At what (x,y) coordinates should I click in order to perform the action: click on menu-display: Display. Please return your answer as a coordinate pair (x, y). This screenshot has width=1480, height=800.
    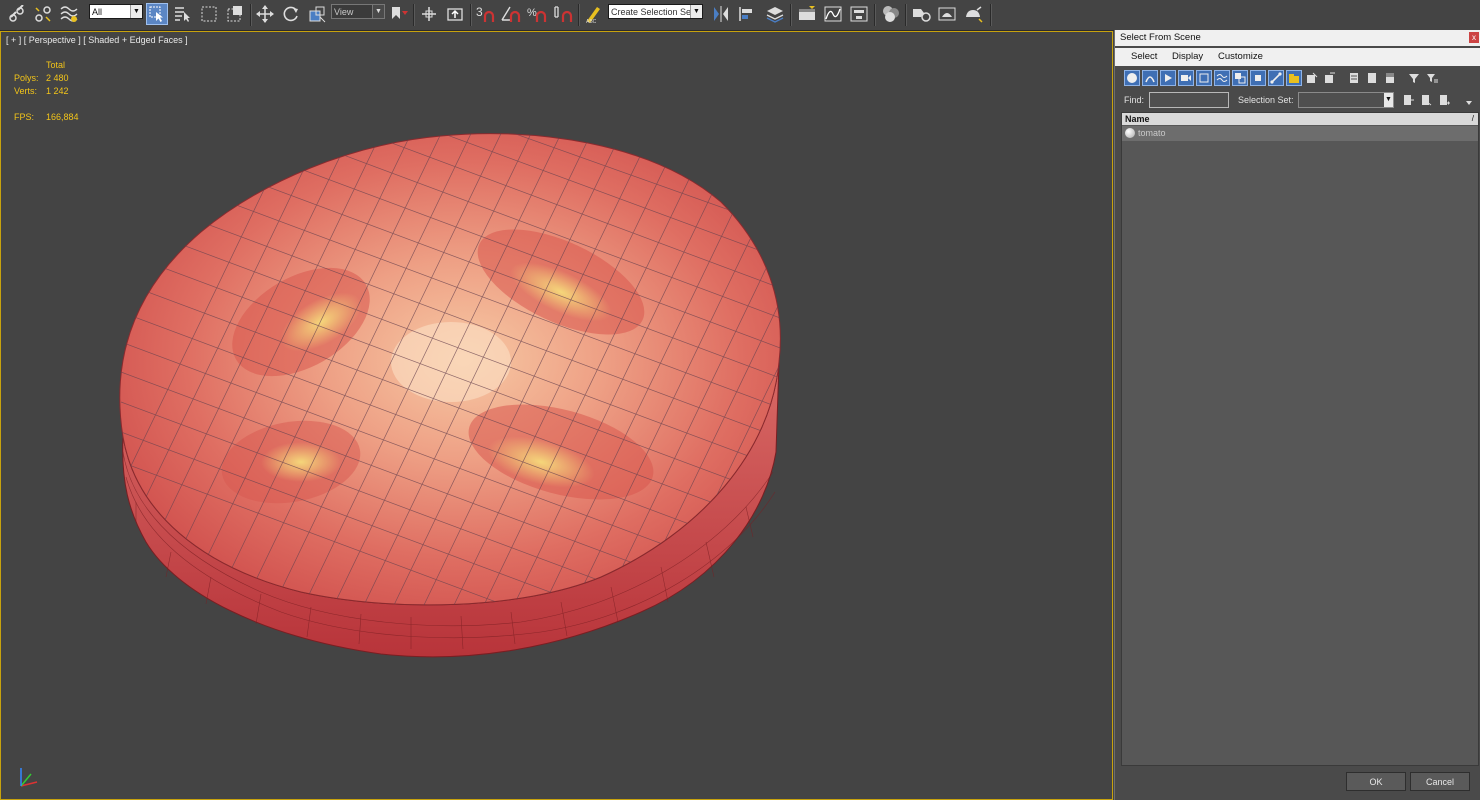
    Looking at the image, I should click on (1187, 56).